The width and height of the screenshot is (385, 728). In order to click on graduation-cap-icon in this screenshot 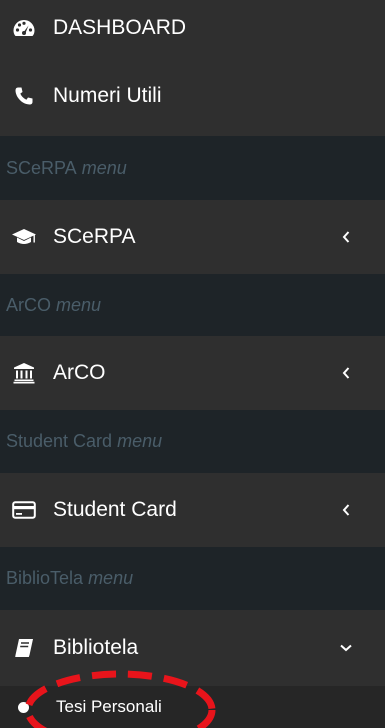, I will do `click(24, 237)`.